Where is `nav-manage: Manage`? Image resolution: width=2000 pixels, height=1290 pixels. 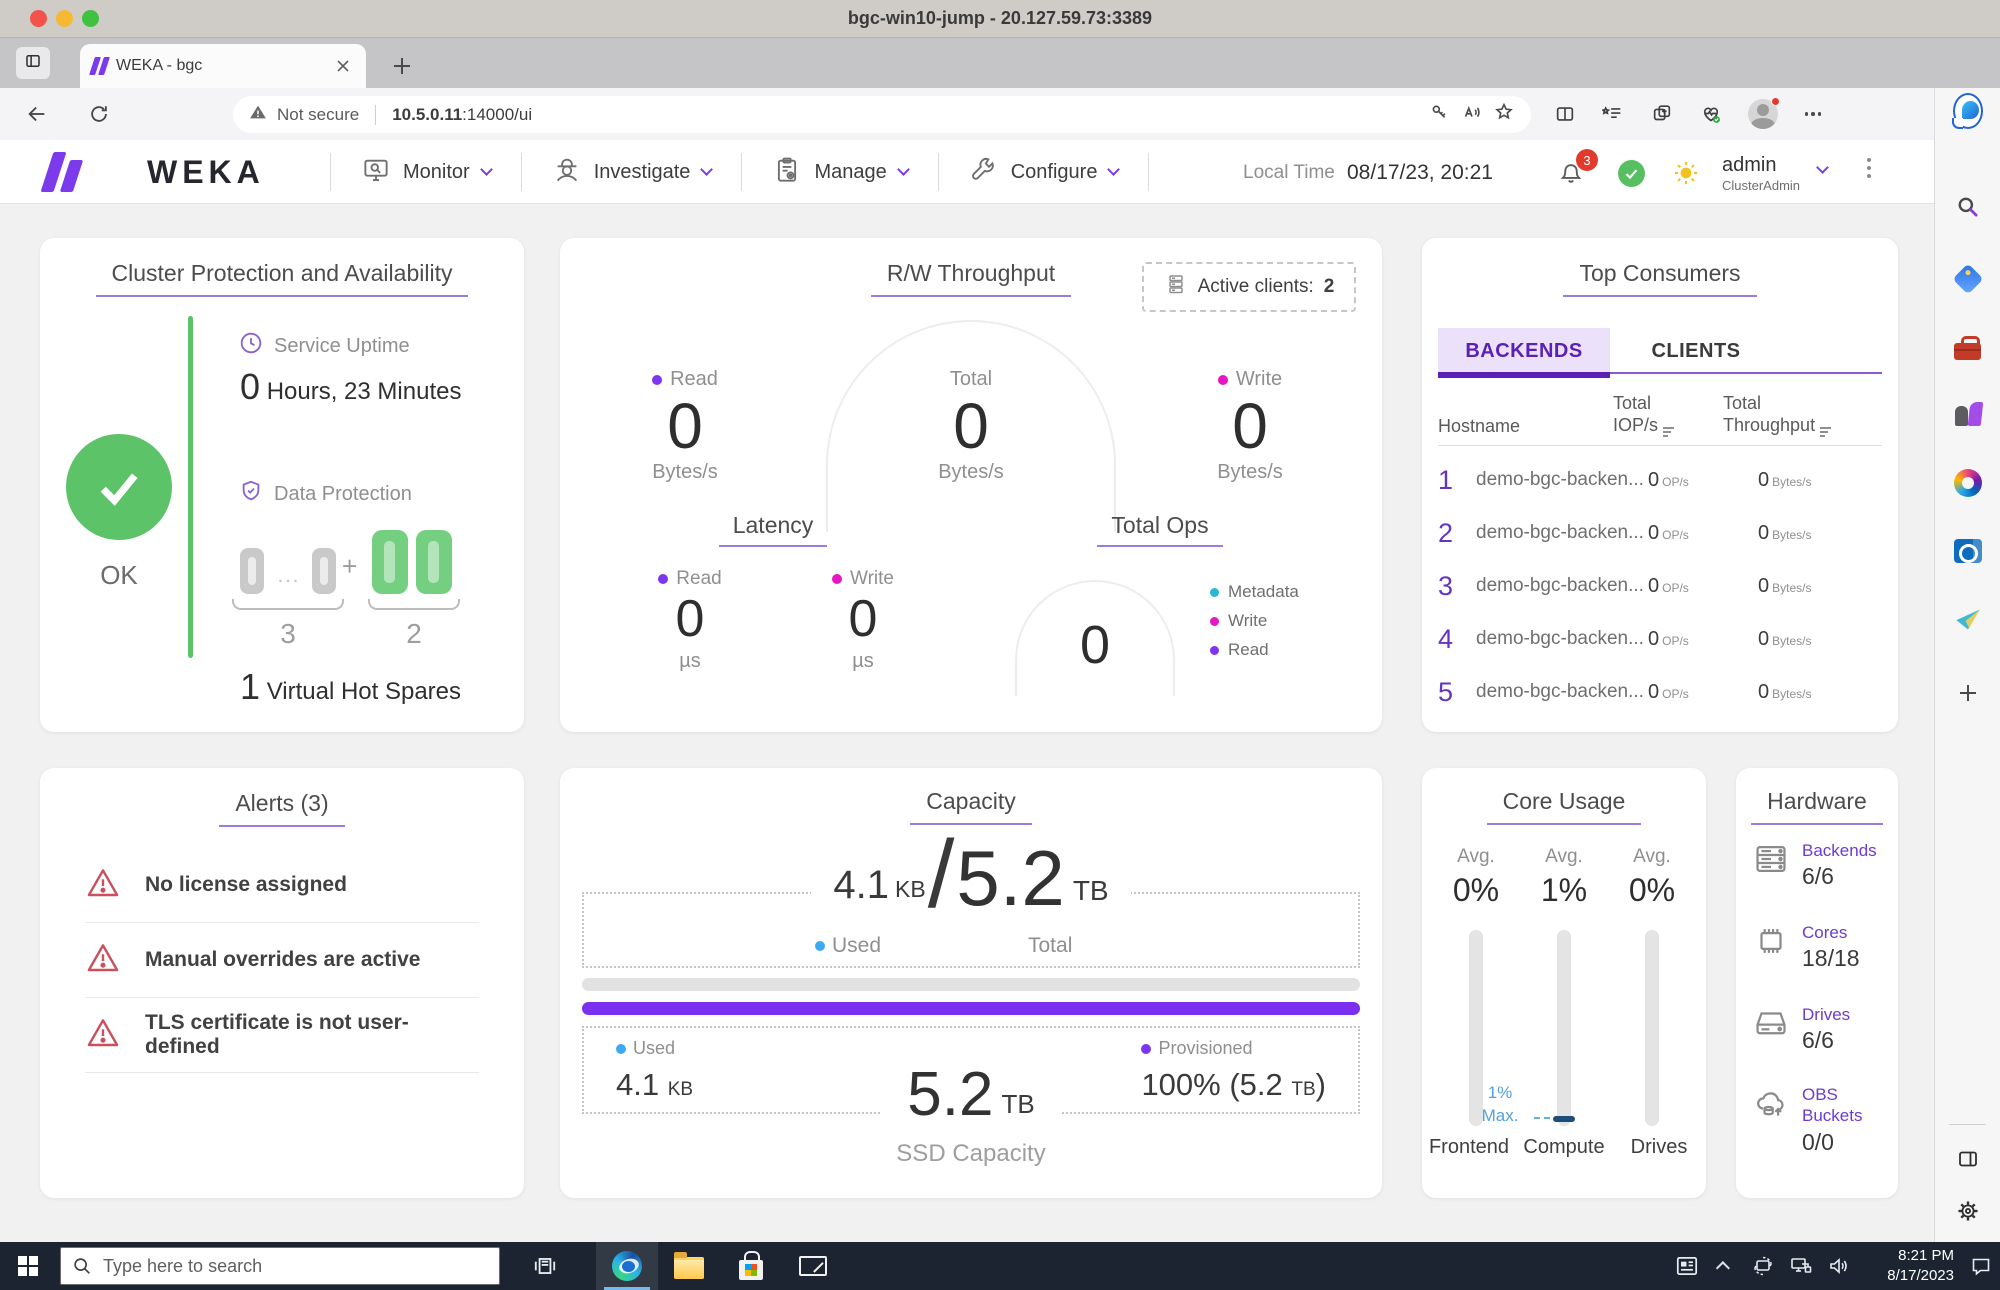
nav-manage: Manage is located at coordinates (839, 172).